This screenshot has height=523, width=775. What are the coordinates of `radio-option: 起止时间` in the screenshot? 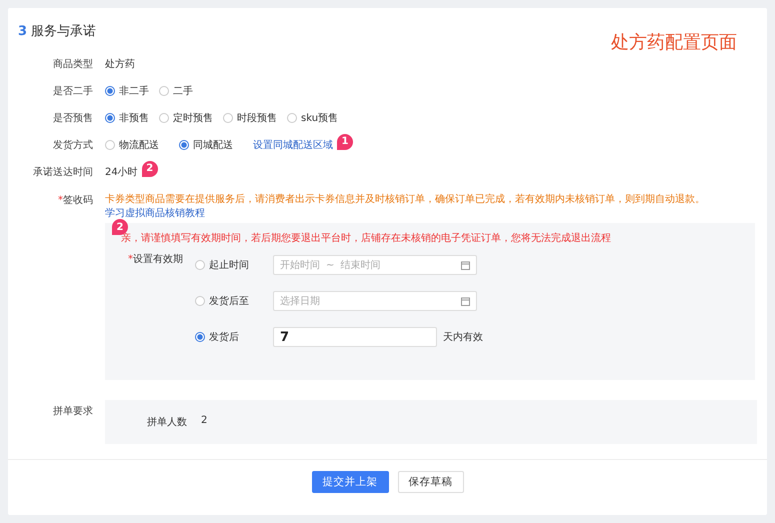 It's located at (234, 265).